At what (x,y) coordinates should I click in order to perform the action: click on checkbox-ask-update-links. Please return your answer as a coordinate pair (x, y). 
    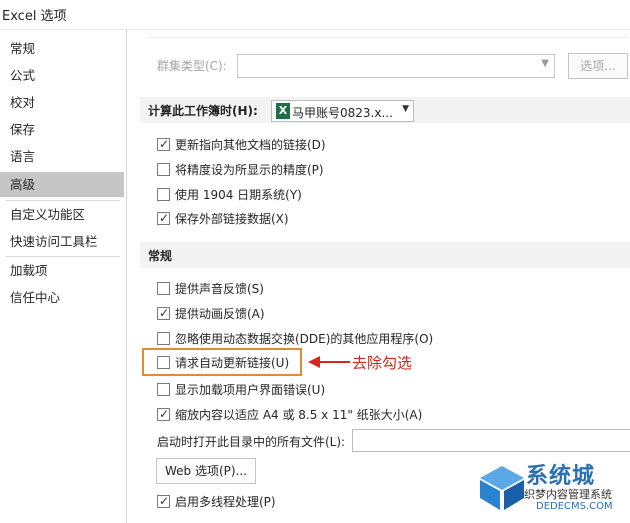
    Looking at the image, I should click on (163, 362).